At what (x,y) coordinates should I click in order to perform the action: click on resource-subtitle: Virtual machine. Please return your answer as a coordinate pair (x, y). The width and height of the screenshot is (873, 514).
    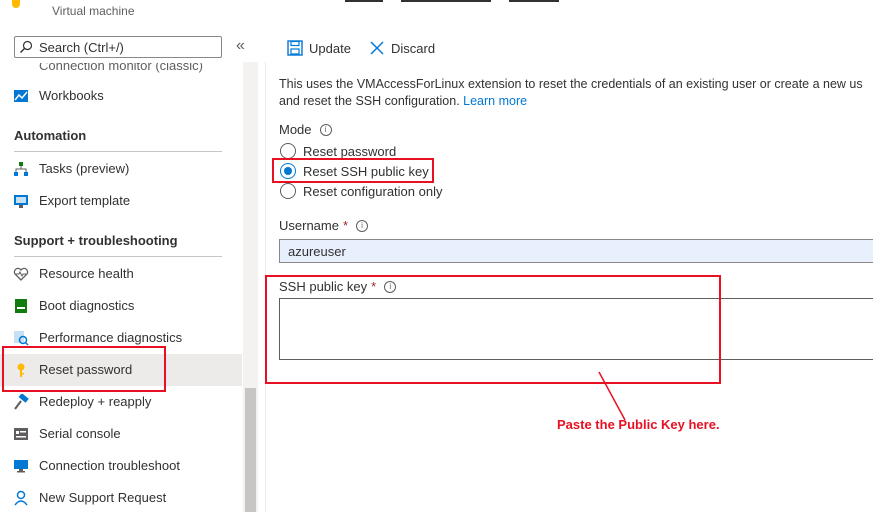
    Looking at the image, I should click on (93, 11).